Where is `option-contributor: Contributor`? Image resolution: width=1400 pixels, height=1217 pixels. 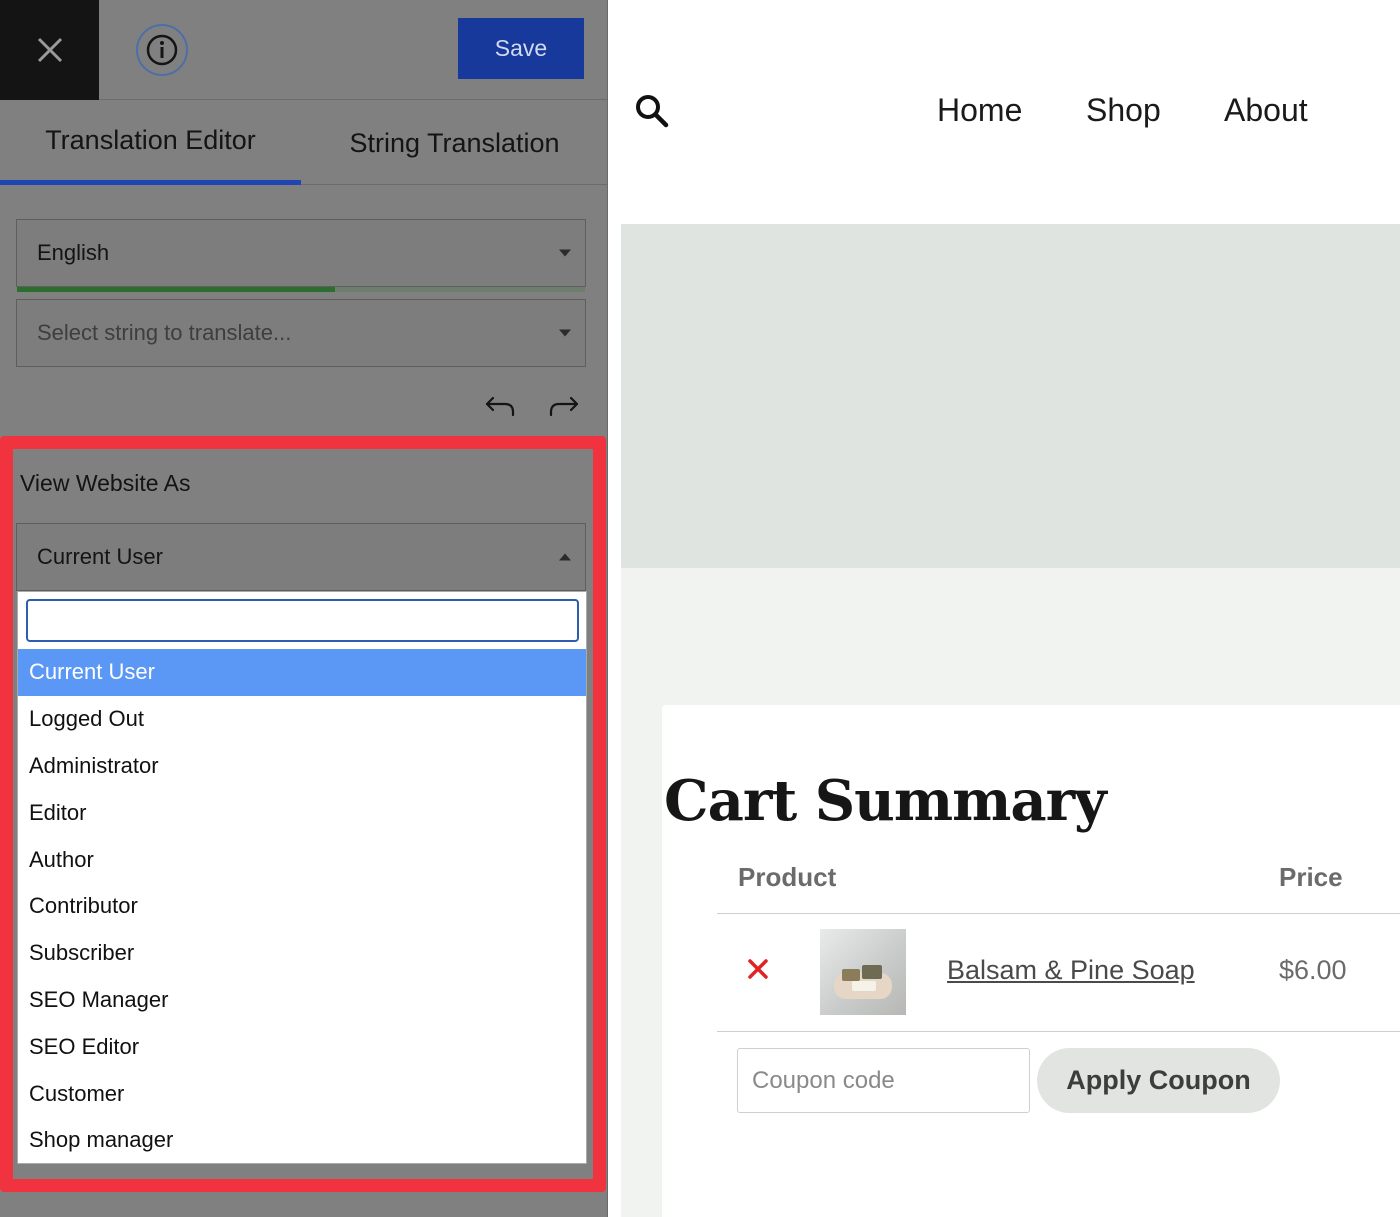 option-contributor: Contributor is located at coordinates (302, 906).